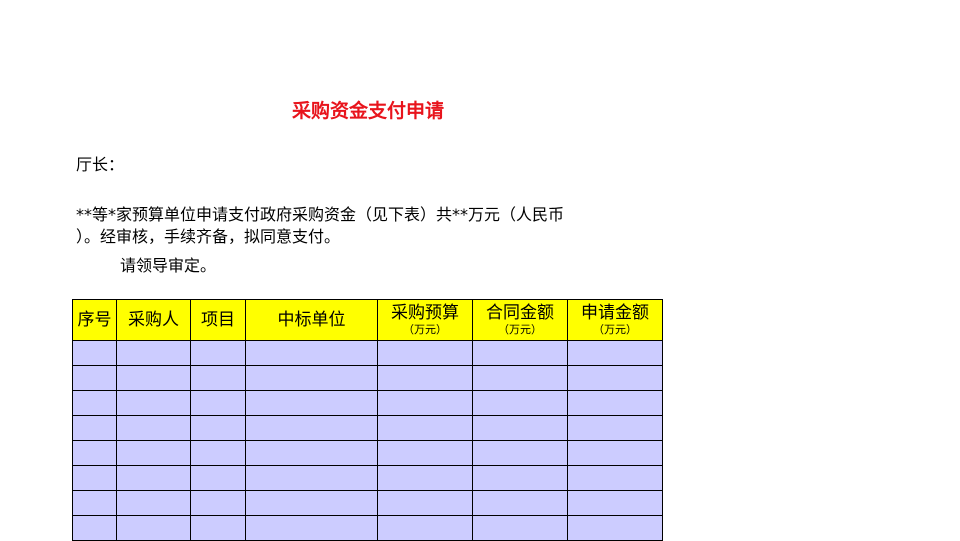 Image resolution: width=960 pixels, height=541 pixels. What do you see at coordinates (520, 313) in the screenshot?
I see `column-header-label: 合同金额` at bounding box center [520, 313].